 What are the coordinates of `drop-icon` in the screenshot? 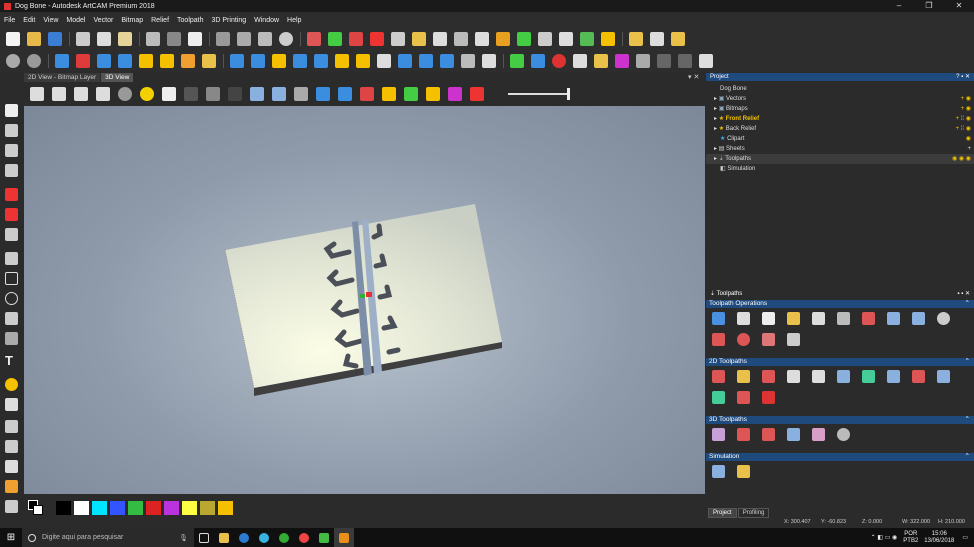 It's located at (11, 384).